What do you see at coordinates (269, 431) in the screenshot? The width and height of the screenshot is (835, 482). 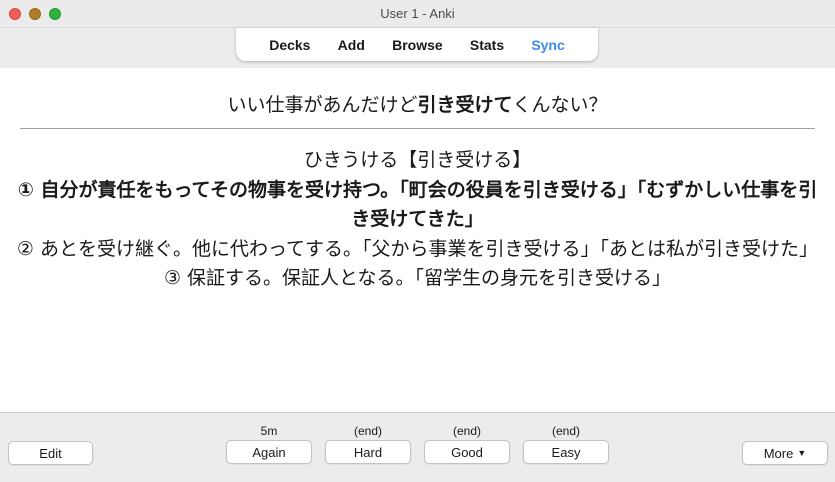 I see `again-interval: 5m` at bounding box center [269, 431].